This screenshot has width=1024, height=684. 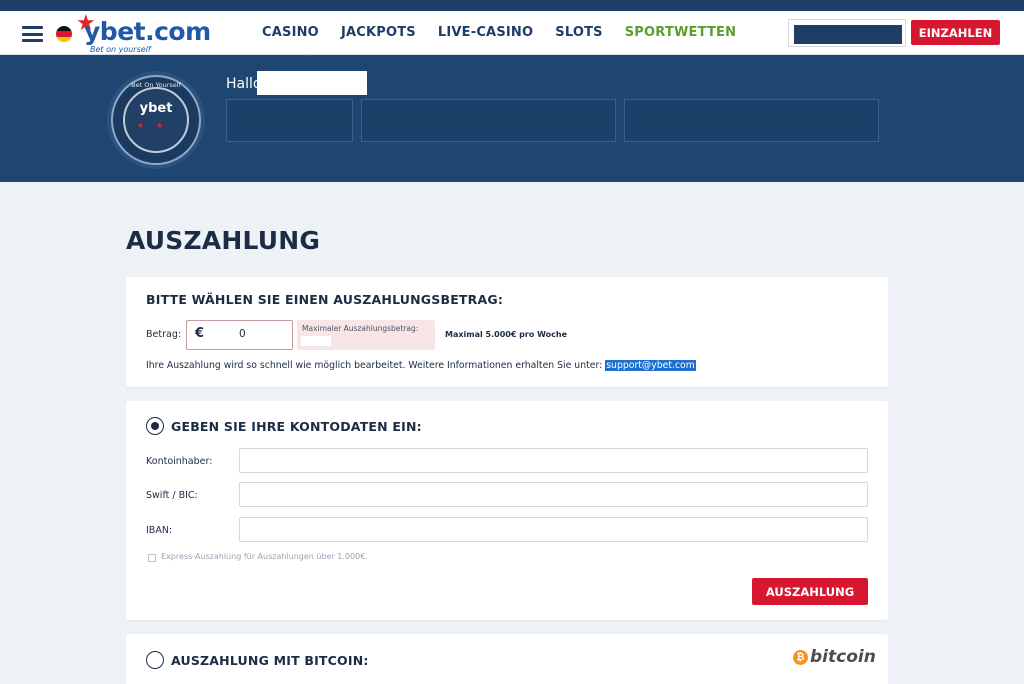 What do you see at coordinates (296, 426) in the screenshot?
I see `bank-card-title: GEBEN SIE IHRE KONTODATEN EIN:` at bounding box center [296, 426].